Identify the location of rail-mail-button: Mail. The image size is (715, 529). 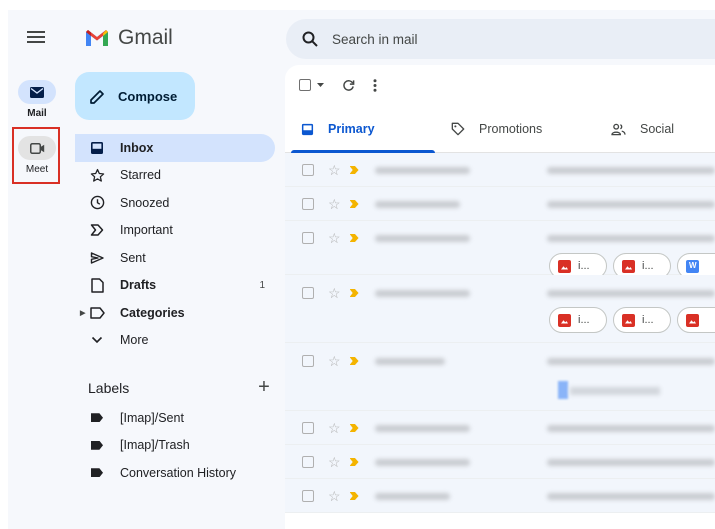
(37, 99).